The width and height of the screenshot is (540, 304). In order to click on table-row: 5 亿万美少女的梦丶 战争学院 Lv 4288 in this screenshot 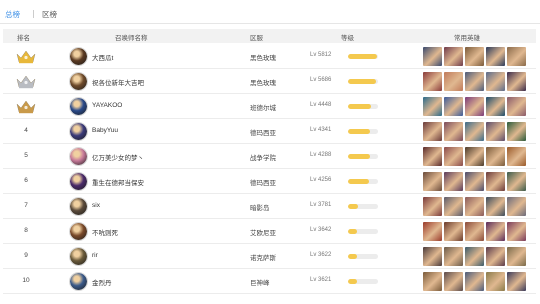, I will do `click(269, 156)`.